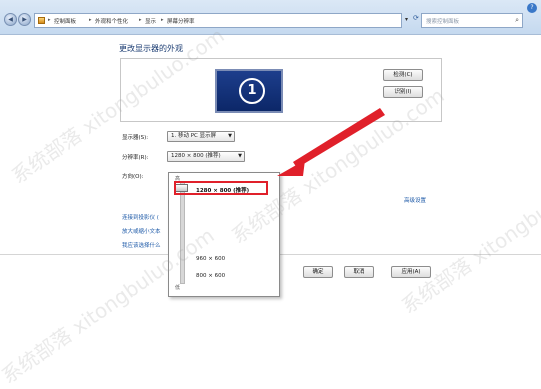 This screenshot has width=541, height=389. What do you see at coordinates (331, 142) in the screenshot?
I see `annotation-arrow` at bounding box center [331, 142].